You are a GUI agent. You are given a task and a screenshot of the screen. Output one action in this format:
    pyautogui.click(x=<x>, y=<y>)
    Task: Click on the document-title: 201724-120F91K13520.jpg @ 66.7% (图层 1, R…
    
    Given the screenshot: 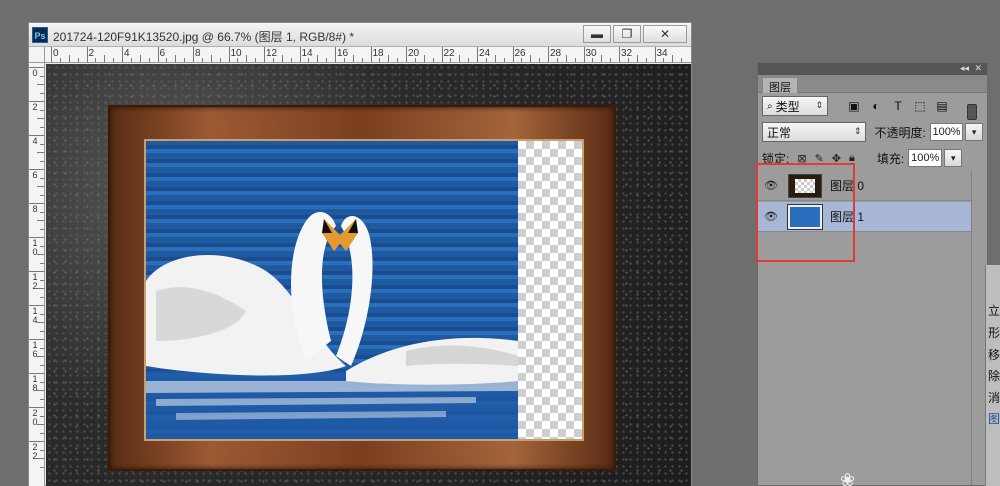 What is the action you would take?
    pyautogui.click(x=204, y=37)
    